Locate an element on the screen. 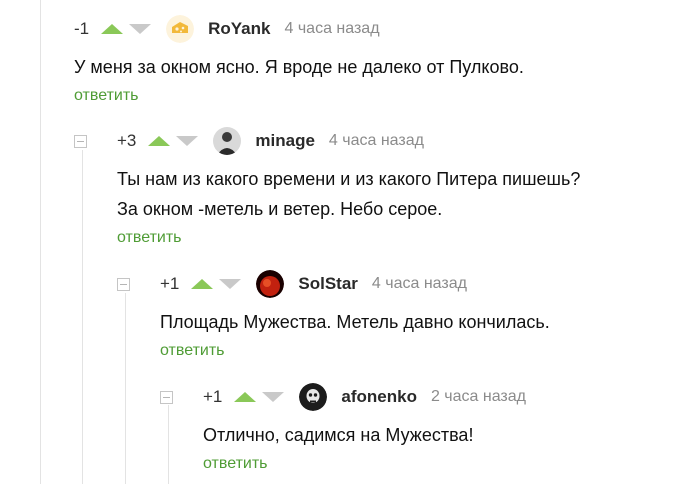 The height and width of the screenshot is (484, 700). comment-header: -1 RoYank 4 часа назад is located at coordinates (299, 29).